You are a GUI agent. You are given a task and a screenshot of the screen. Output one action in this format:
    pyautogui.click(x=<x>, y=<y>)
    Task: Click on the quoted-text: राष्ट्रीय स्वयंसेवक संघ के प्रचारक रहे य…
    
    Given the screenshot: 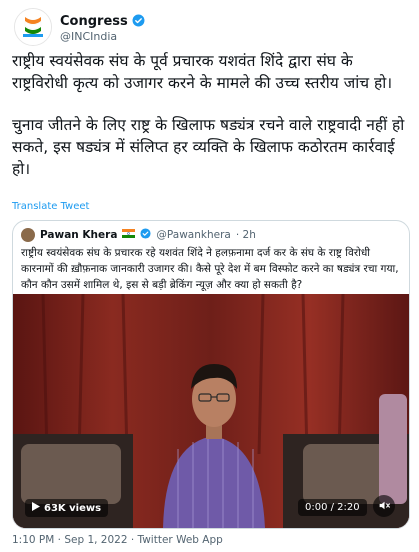 What is the action you would take?
    pyautogui.click(x=210, y=269)
    